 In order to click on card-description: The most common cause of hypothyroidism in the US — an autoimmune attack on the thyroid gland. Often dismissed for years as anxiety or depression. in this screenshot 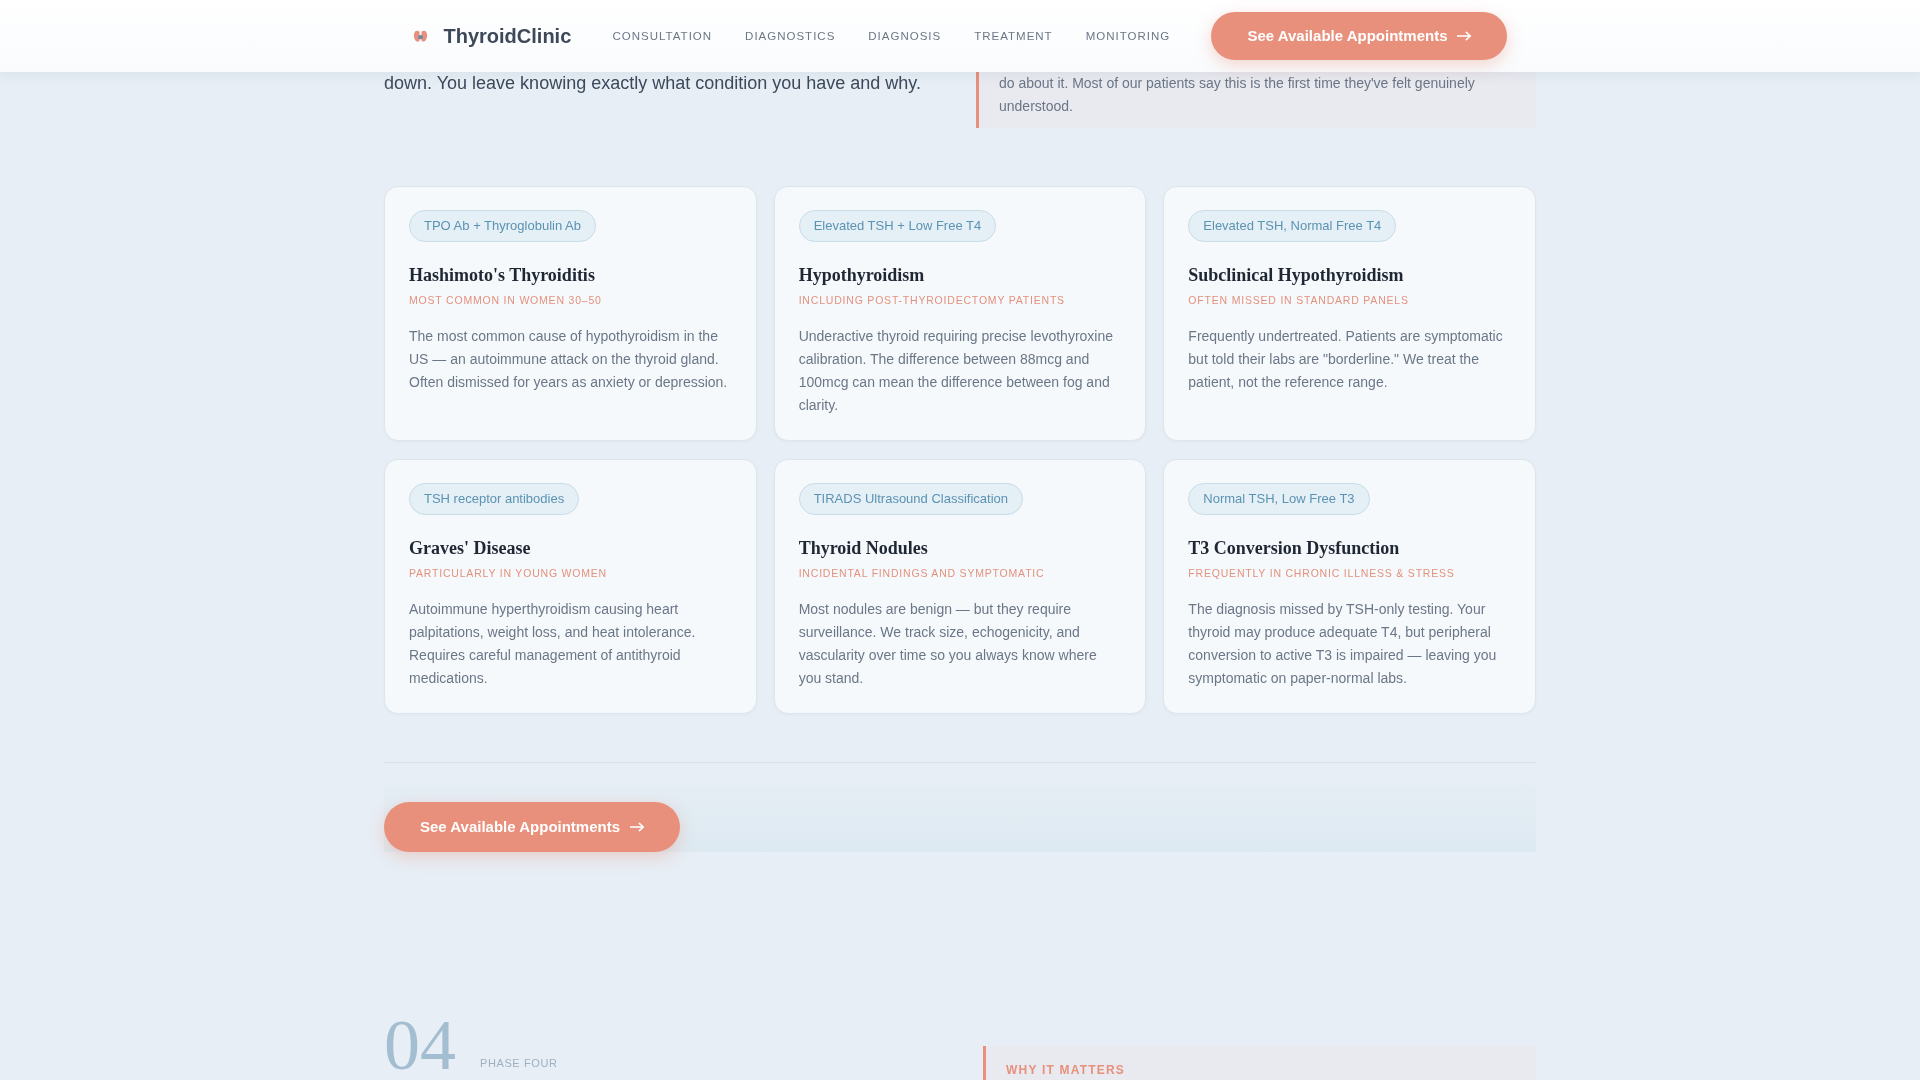, I will do `click(569, 359)`.